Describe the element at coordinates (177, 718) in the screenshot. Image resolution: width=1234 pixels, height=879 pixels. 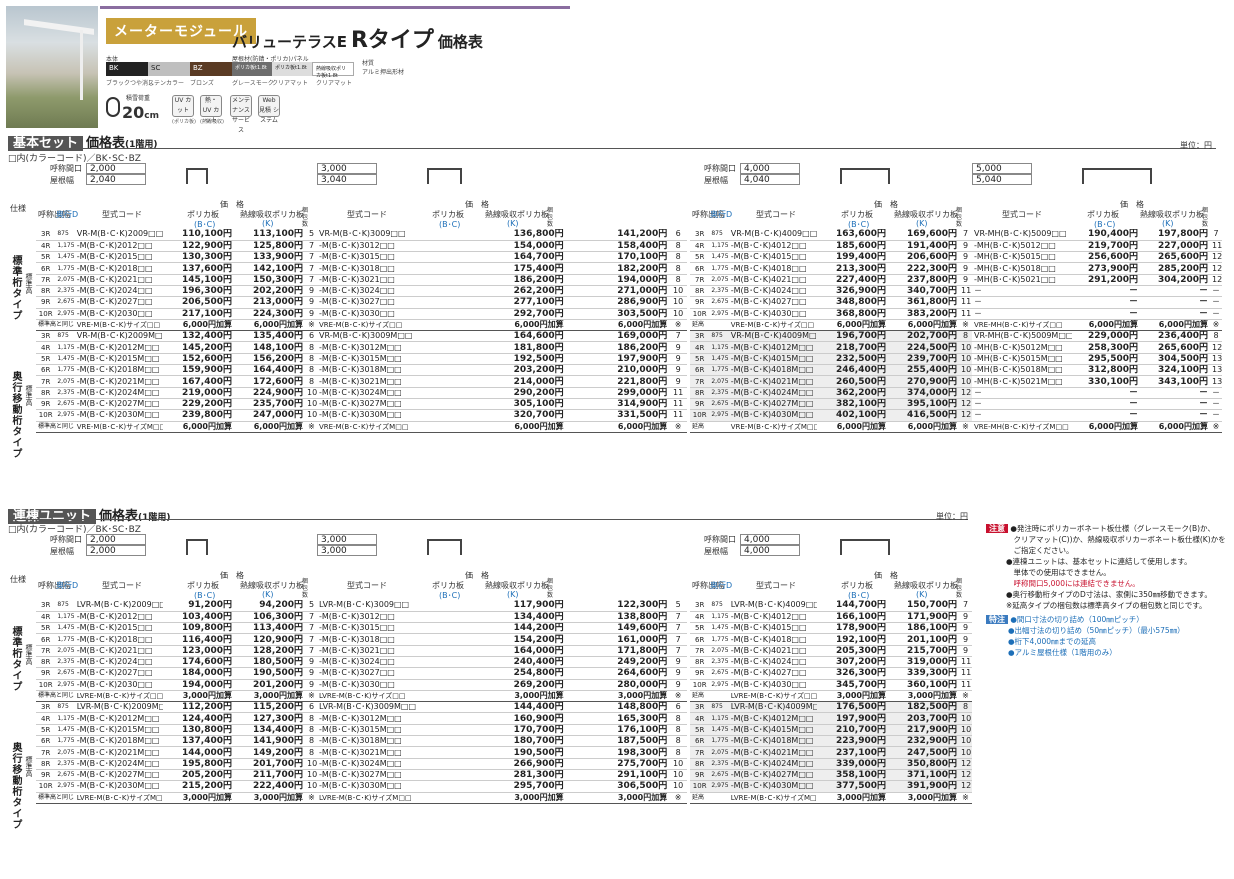
I see `table-row: 4R 1,175 -M(B･C･K)2012M□□ 124,400円 127,300円 8` at that location.